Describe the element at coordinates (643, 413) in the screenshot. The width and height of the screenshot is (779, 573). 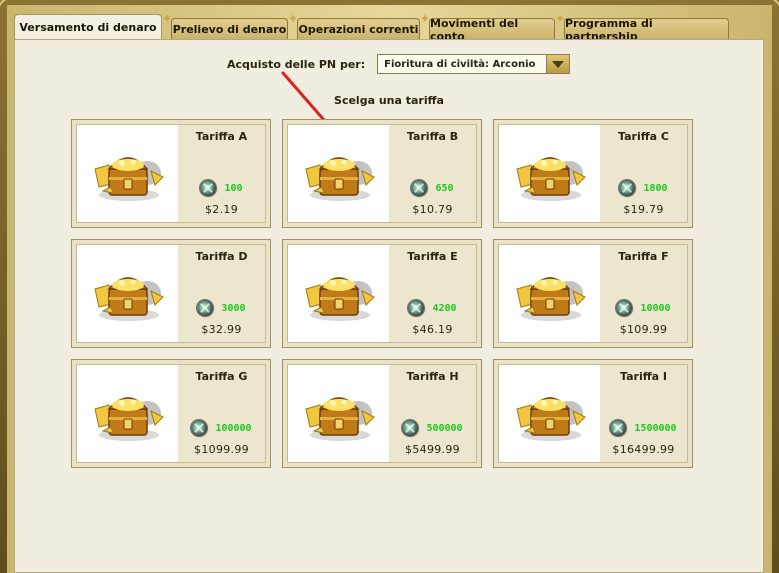
I see `tariff-info: Tariffa I 1500000 $16499.99` at that location.